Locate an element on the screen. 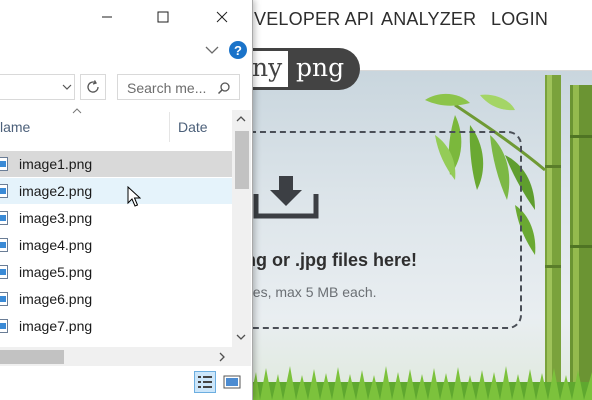  details-view-icon is located at coordinates (205, 382).